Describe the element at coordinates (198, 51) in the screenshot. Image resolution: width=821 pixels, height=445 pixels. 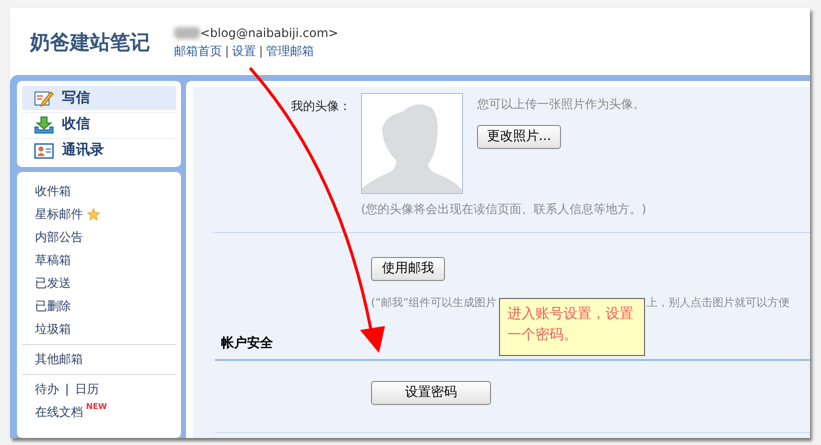
I see `header-link: 邮箱首页` at that location.